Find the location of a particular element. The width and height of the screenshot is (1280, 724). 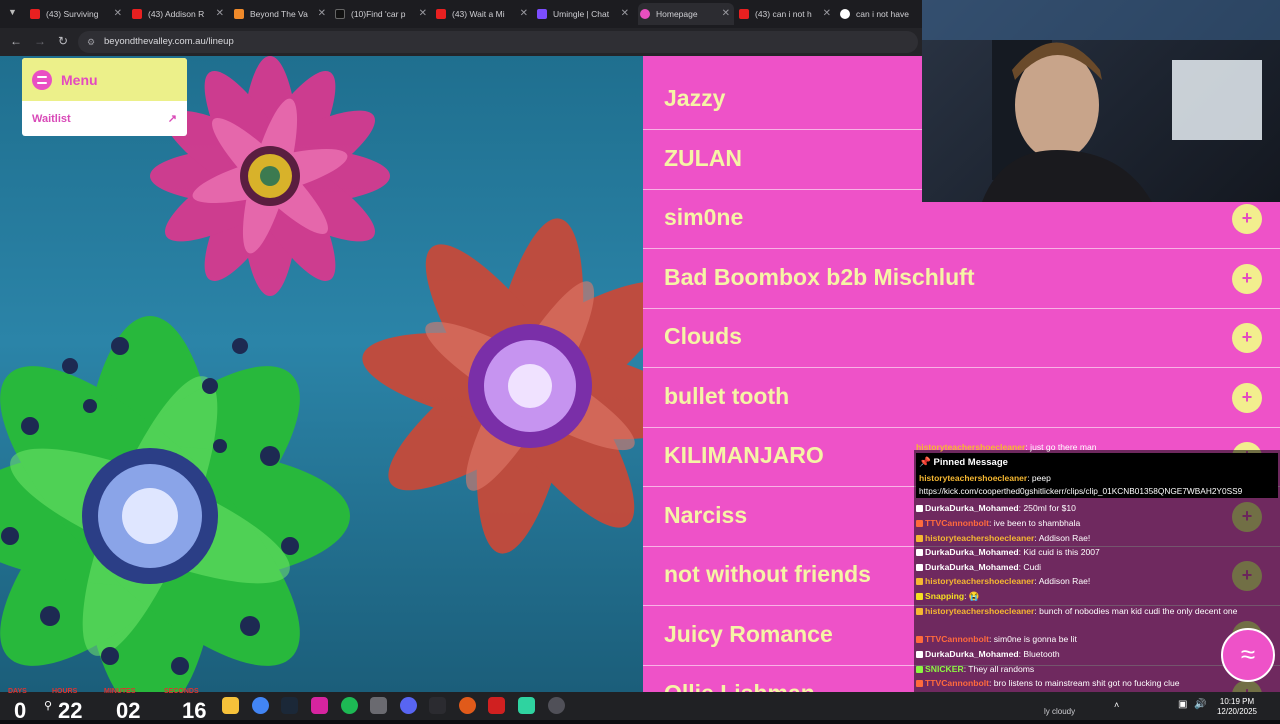

kick-logo-icon: ≈ is located at coordinates (1248, 655).